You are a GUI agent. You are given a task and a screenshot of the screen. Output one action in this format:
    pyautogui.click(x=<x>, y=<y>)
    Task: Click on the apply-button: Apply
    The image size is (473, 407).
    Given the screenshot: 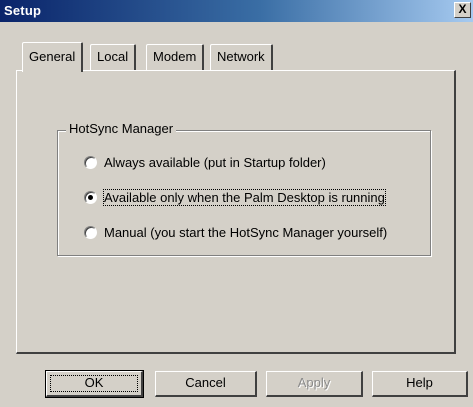 What is the action you would take?
    pyautogui.click(x=314, y=384)
    